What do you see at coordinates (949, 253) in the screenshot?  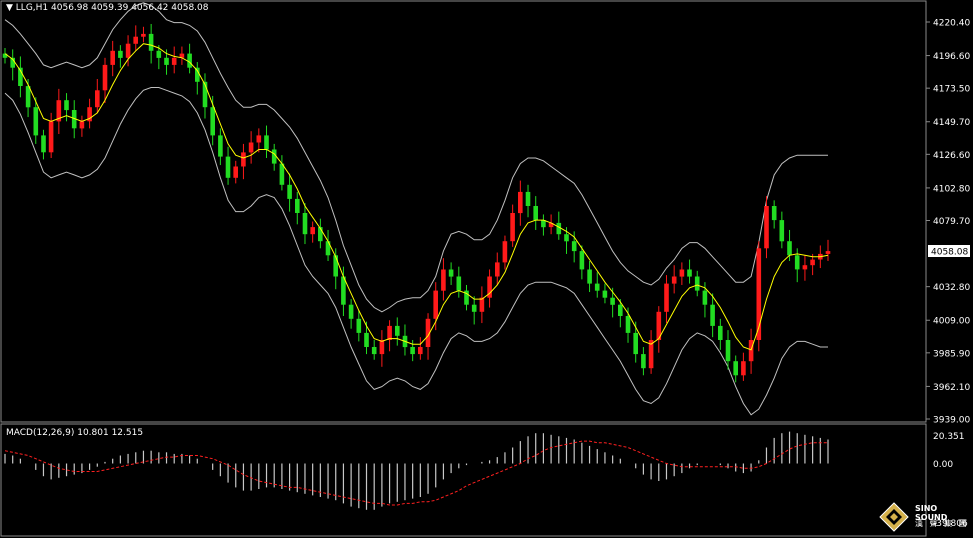 I see `current-price-label: 4058.08` at bounding box center [949, 253].